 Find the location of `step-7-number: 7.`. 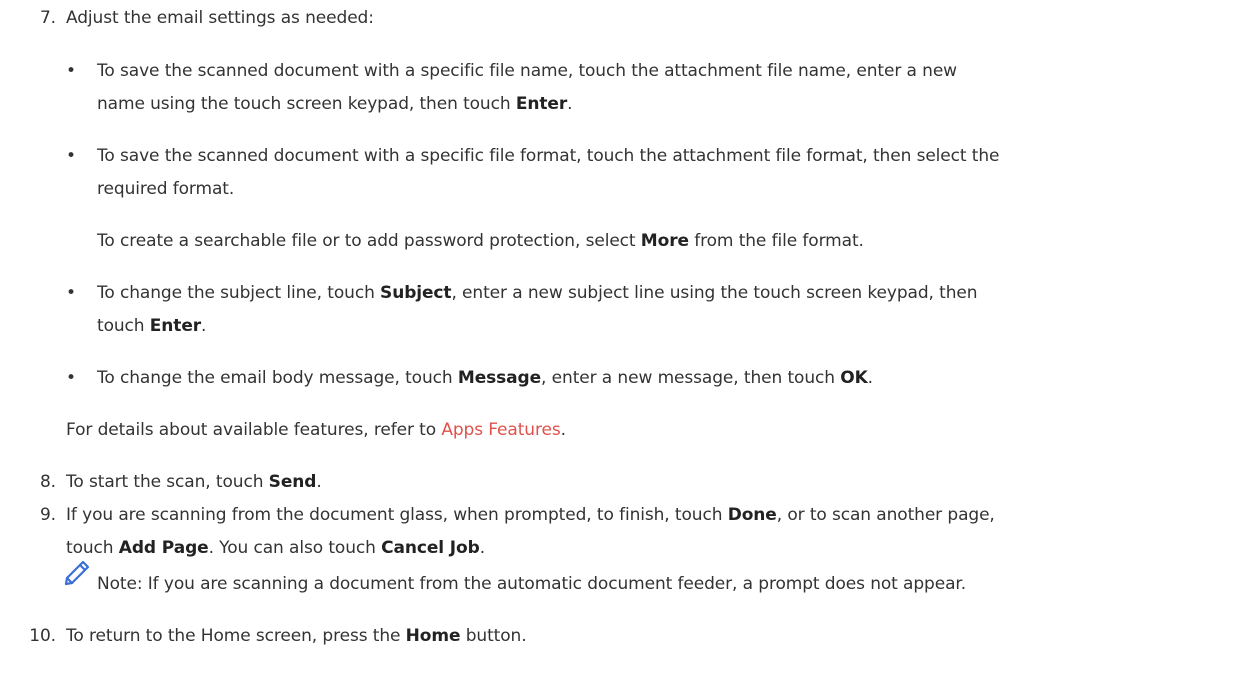

step-7-number: 7. is located at coordinates (47, 18).